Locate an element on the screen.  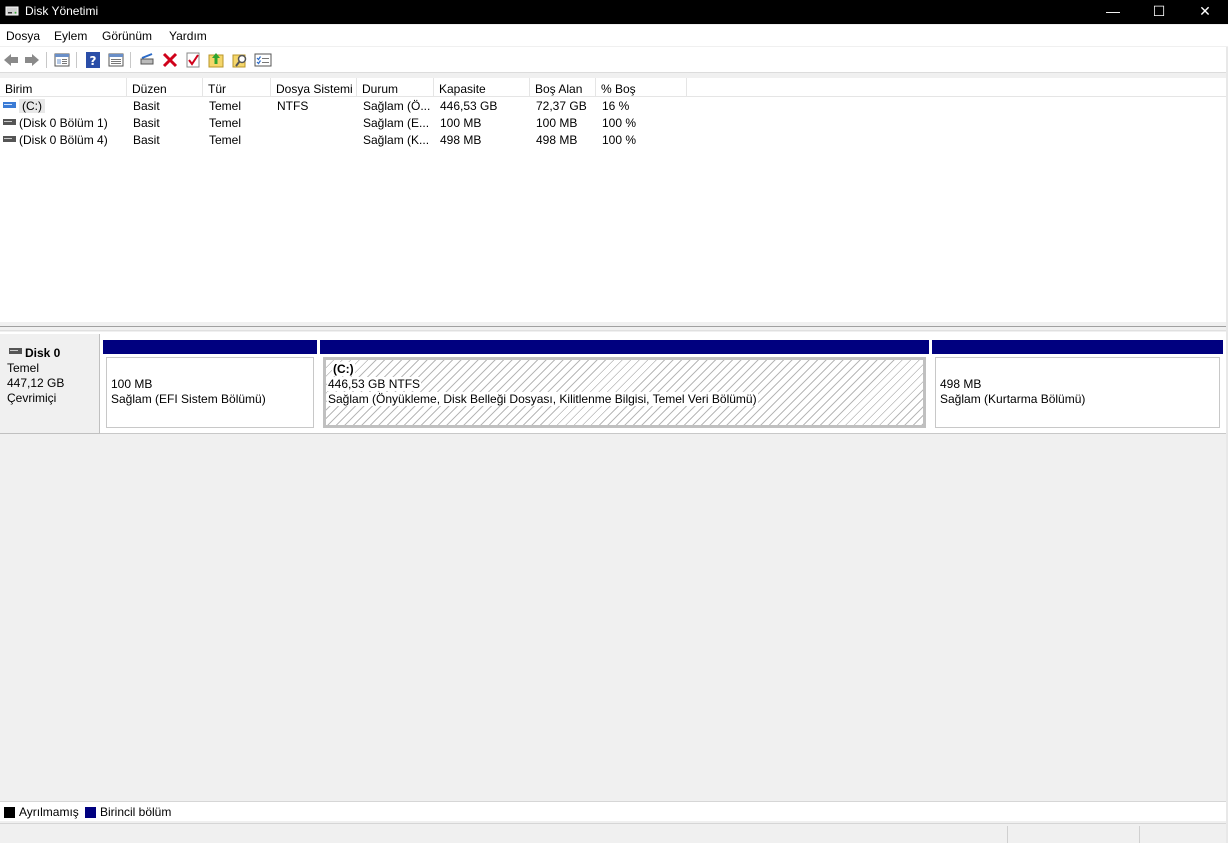
partition-status: Sağlam (Kurtarma Bölümü) is located at coordinates (1013, 399).